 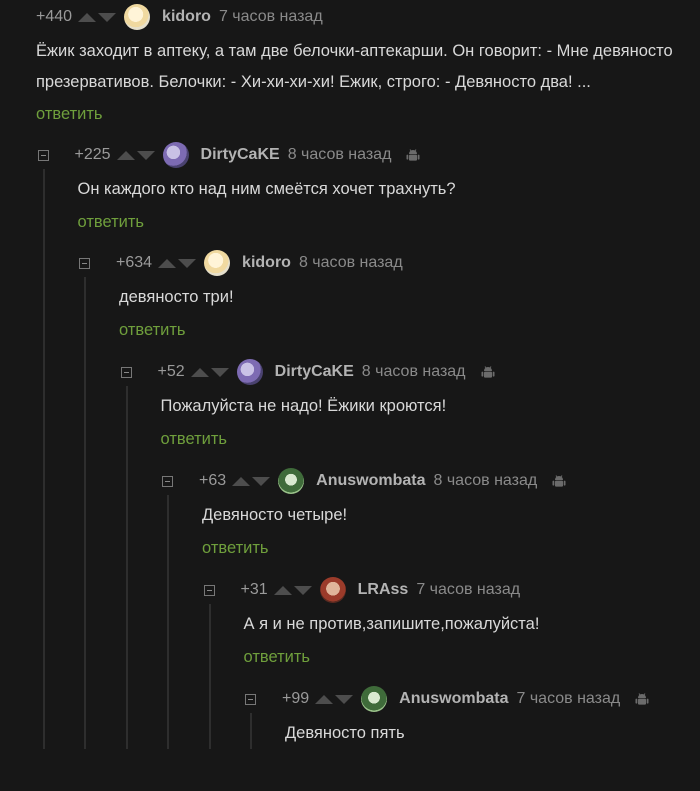 I want to click on comment-header: +99 Anuswombata 7 часов назад, so click(x=447, y=699).